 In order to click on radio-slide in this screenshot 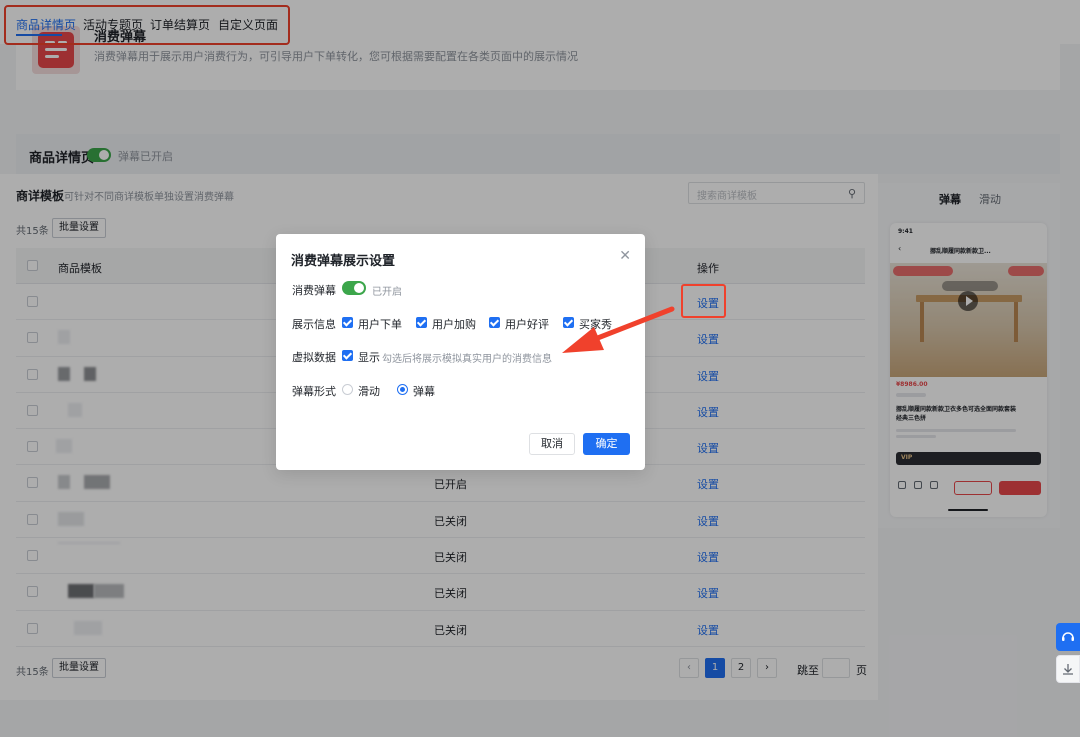, I will do `click(347, 389)`.